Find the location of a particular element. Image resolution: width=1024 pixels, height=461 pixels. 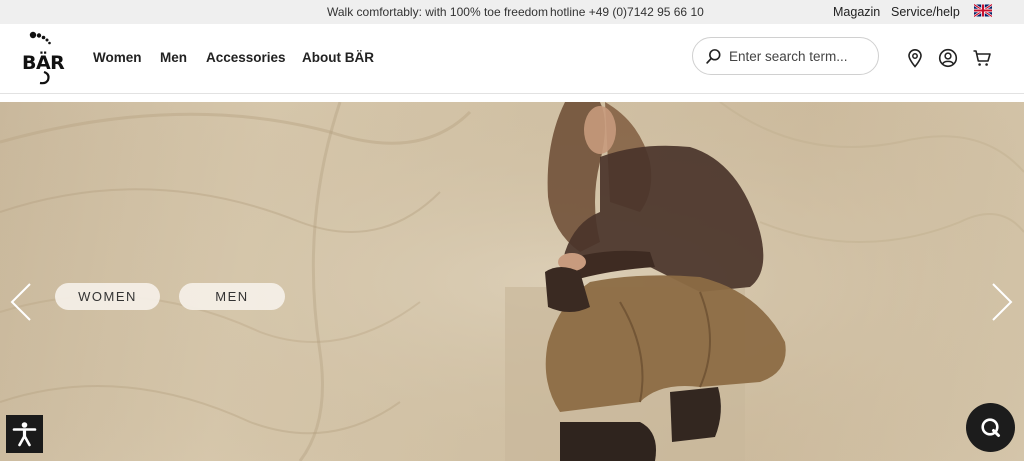

nav-women: Women is located at coordinates (117, 57).